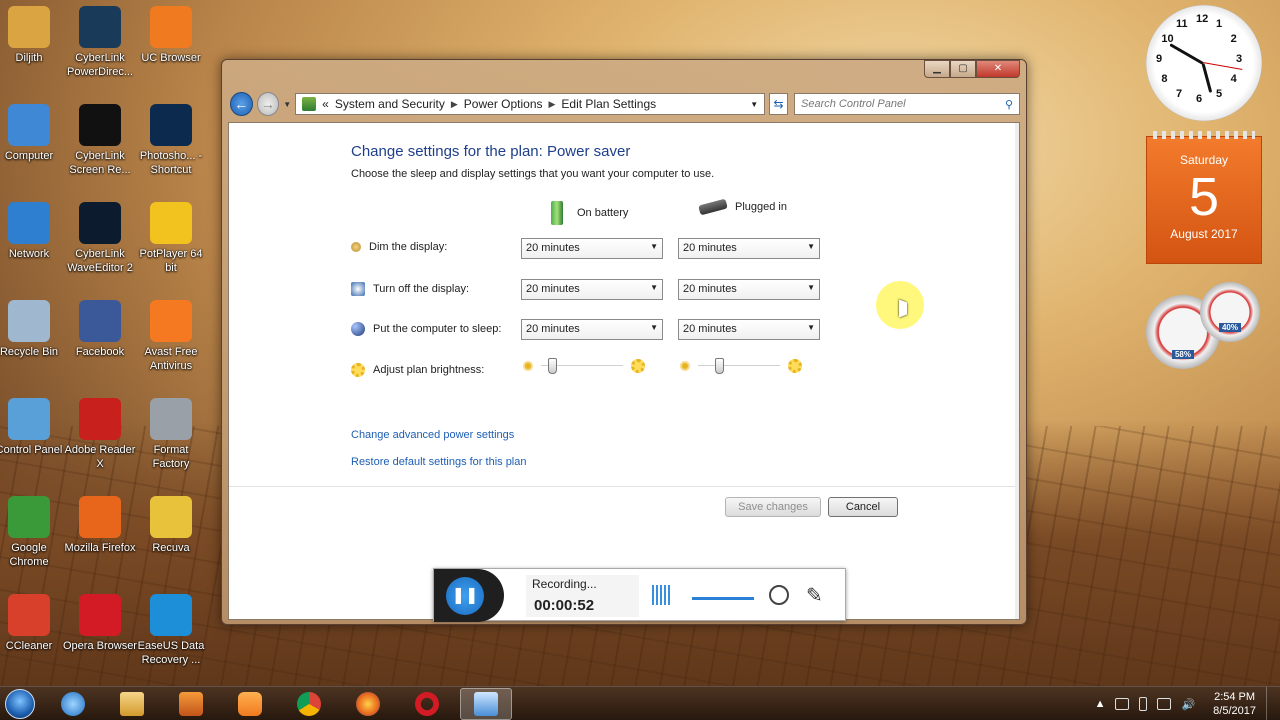 This screenshot has width=1280, height=720. Describe the element at coordinates (907, 104) in the screenshot. I see `search-input: Search Control Panel ⚲` at that location.